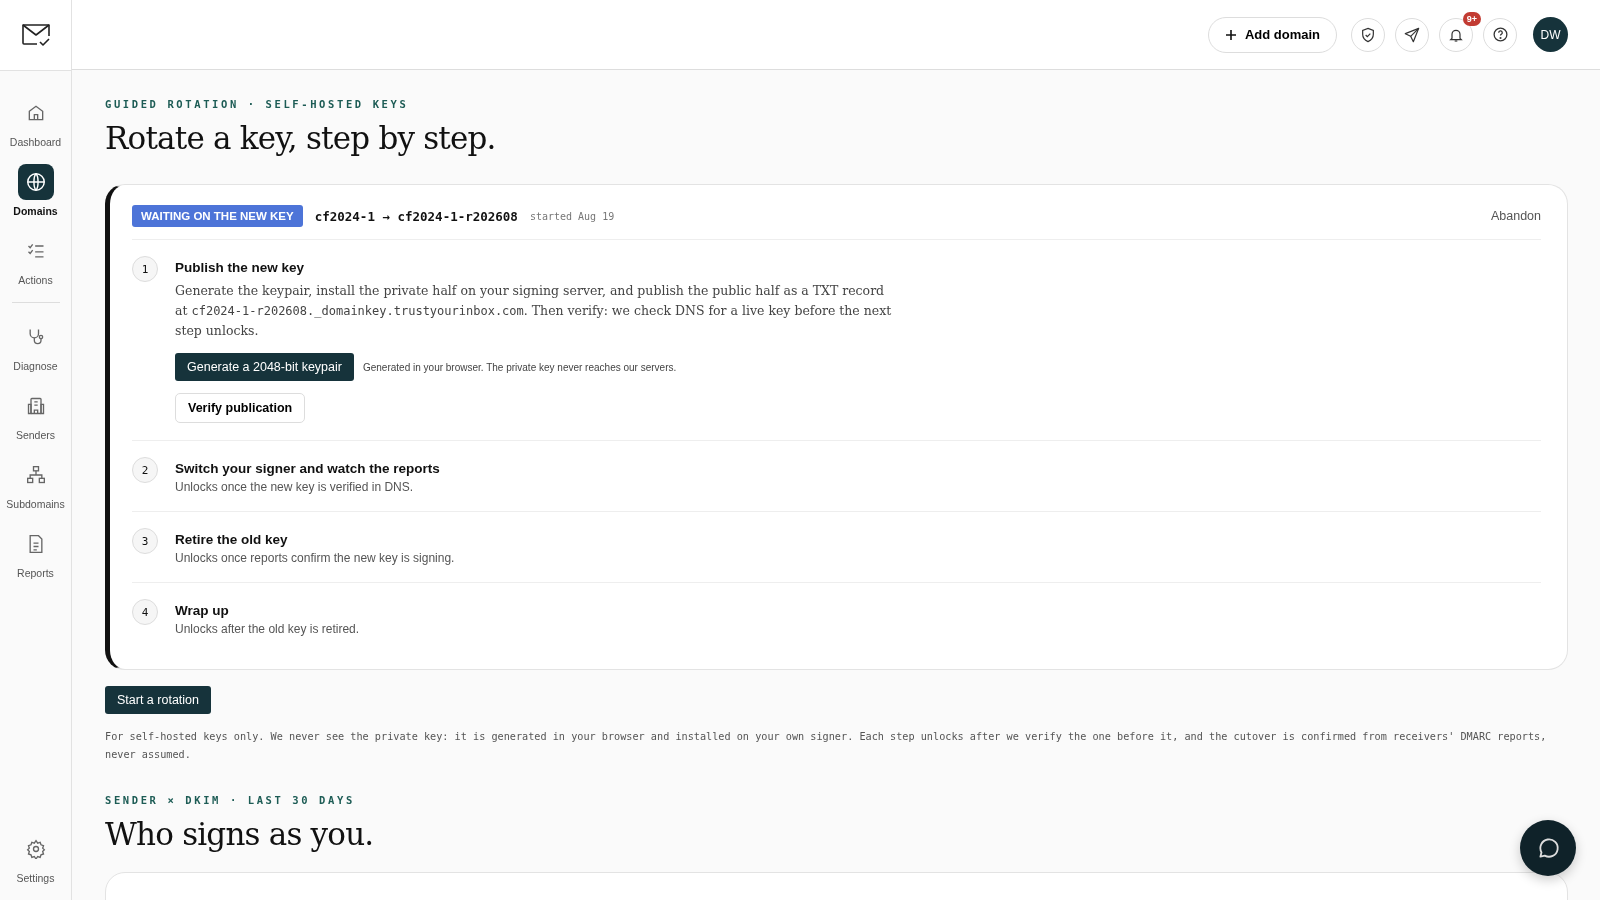 Image resolution: width=1600 pixels, height=900 pixels. What do you see at coordinates (240, 408) in the screenshot?
I see `verify-publication-button: Verify publication` at bounding box center [240, 408].